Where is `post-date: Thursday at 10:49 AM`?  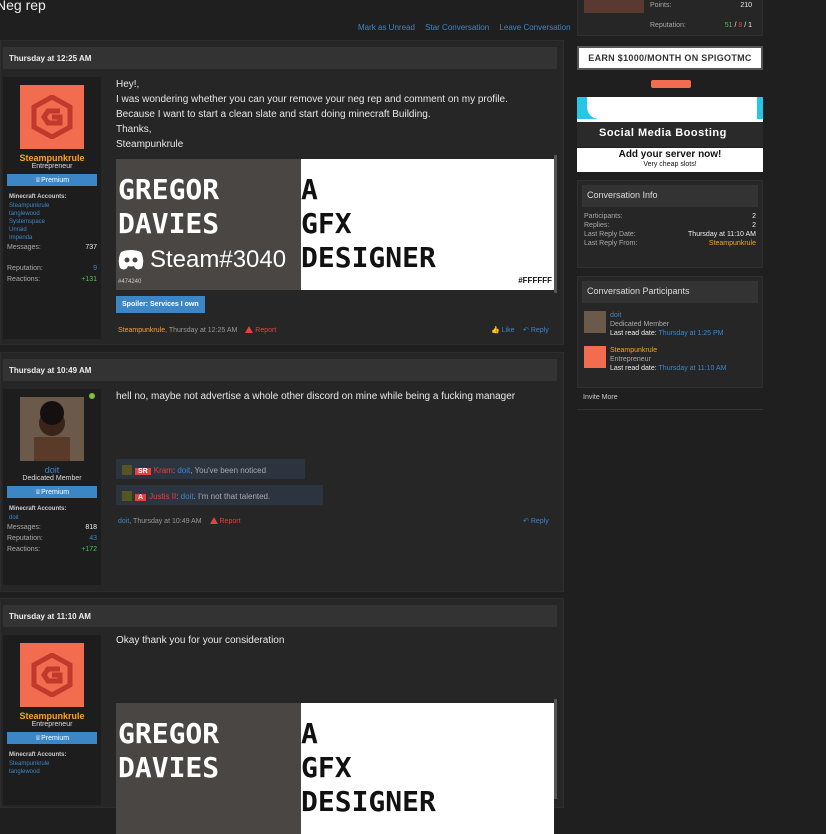
post-date: Thursday at 10:49 AM is located at coordinates (280, 370).